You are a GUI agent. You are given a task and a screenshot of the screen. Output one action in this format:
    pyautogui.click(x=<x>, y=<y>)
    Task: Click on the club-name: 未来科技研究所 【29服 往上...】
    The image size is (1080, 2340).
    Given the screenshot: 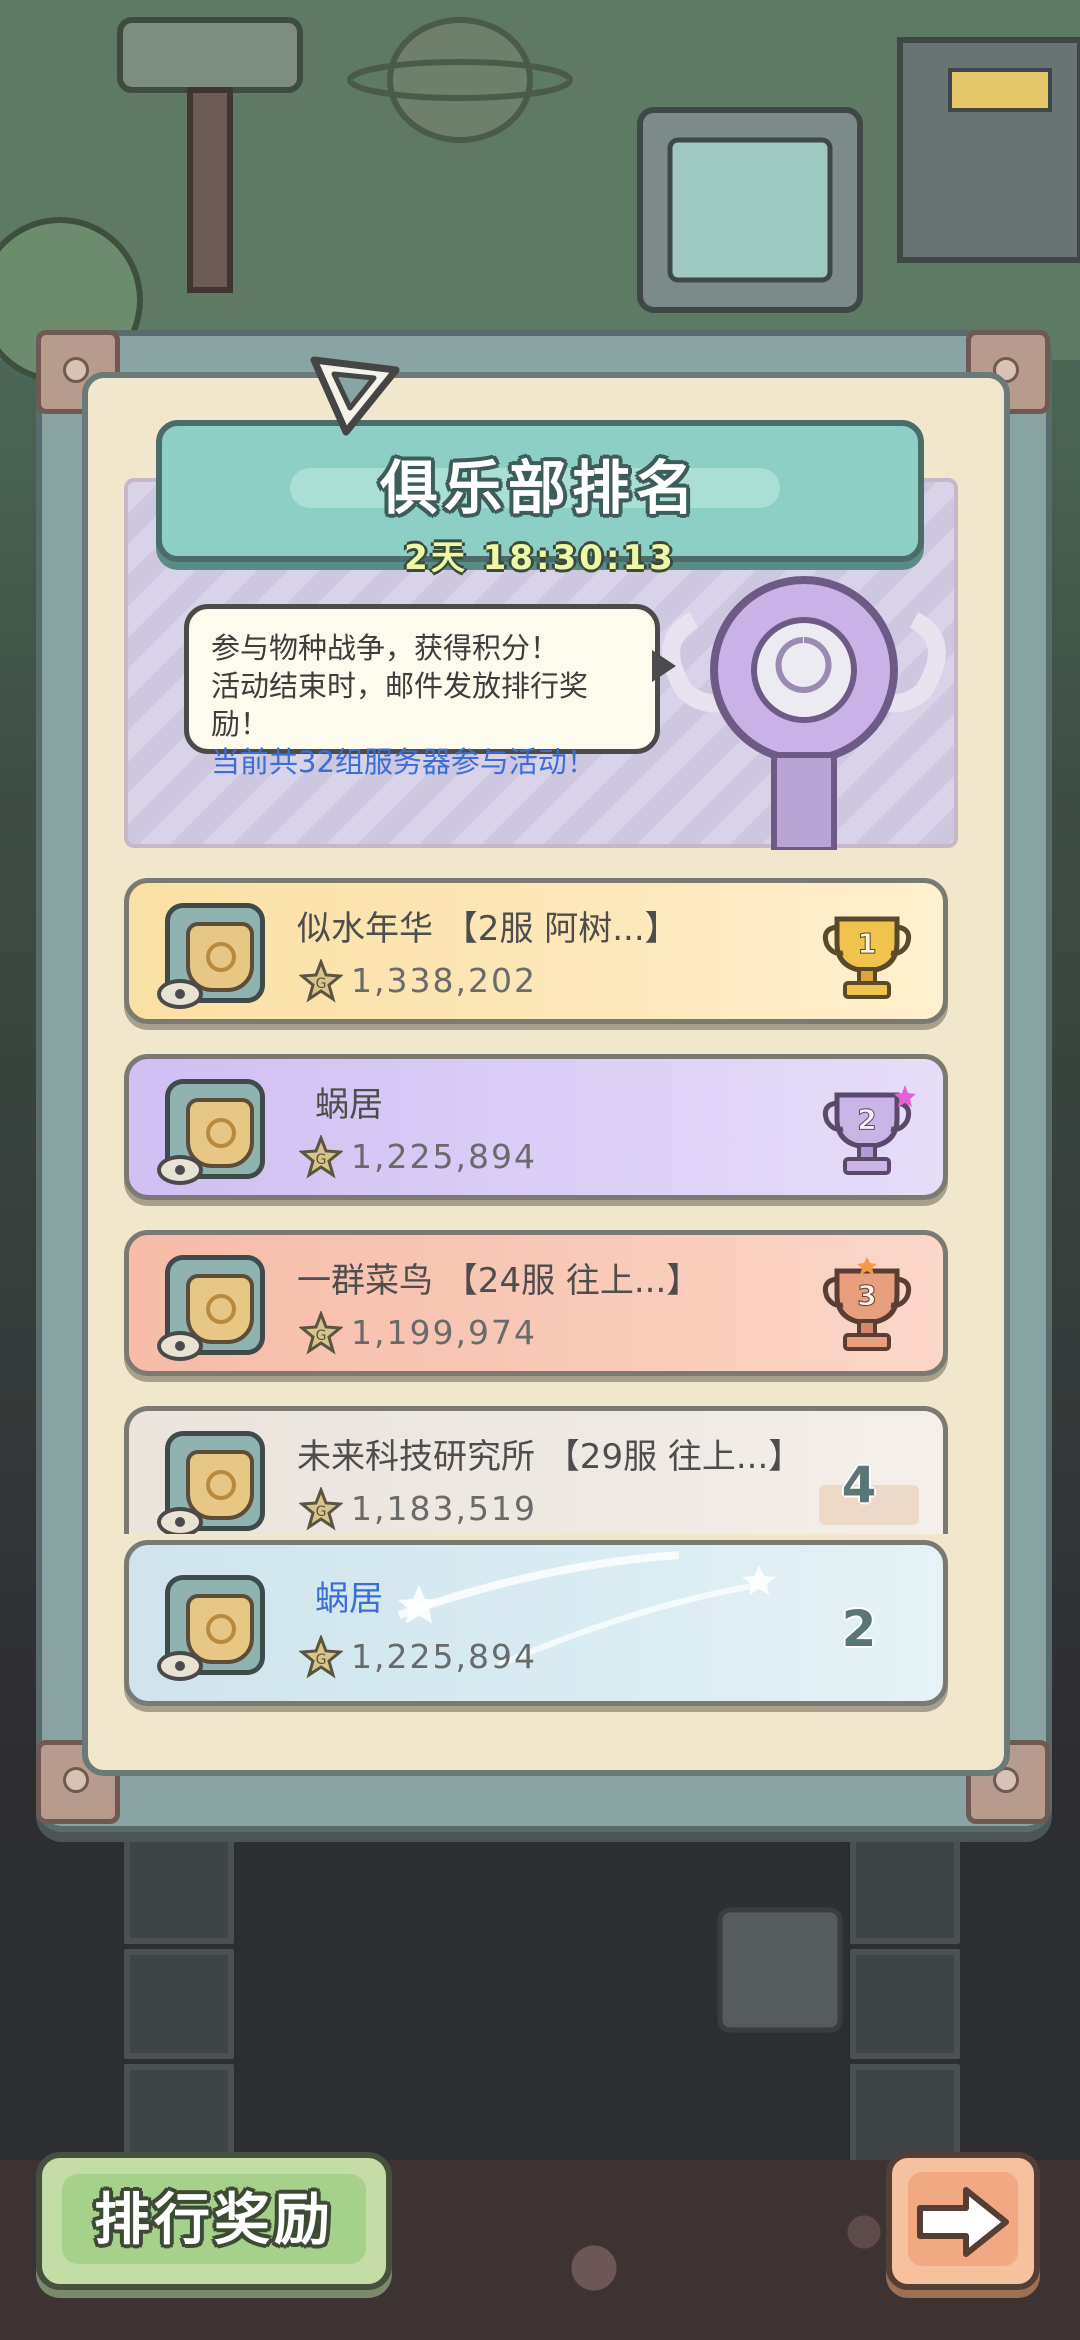 What is the action you would take?
    pyautogui.click(x=550, y=1457)
    